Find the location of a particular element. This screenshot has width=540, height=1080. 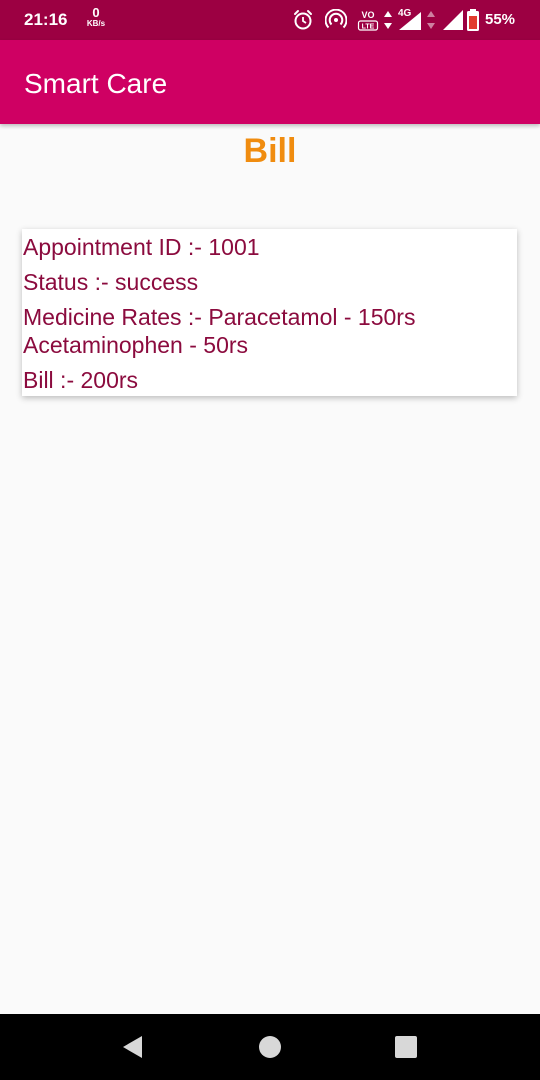

svg-text: 4G is located at coordinates (405, 13).